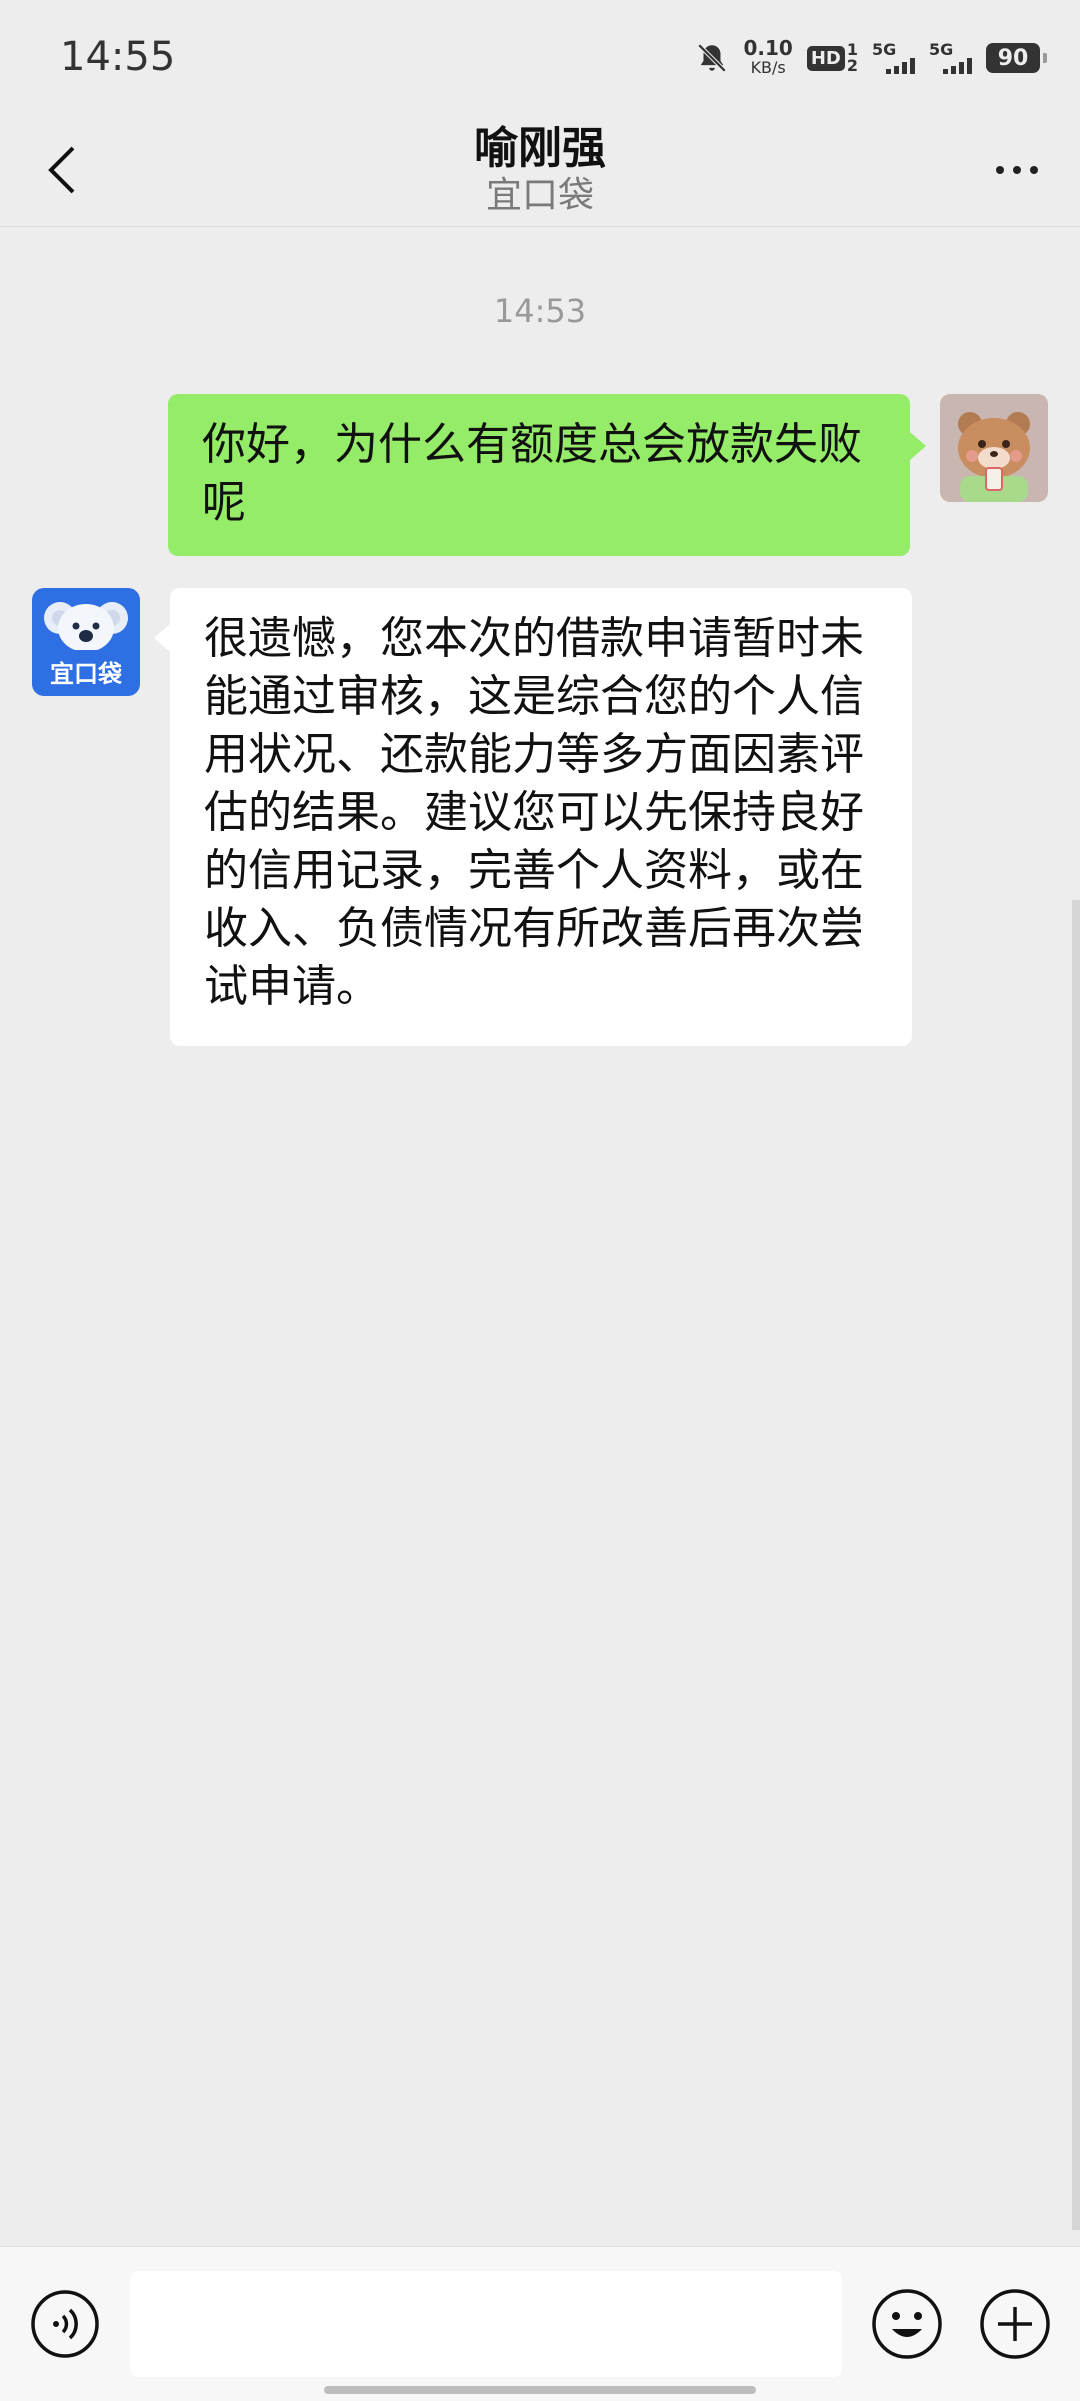 The height and width of the screenshot is (2401, 1080). I want to click on emoji-button, so click(907, 2324).